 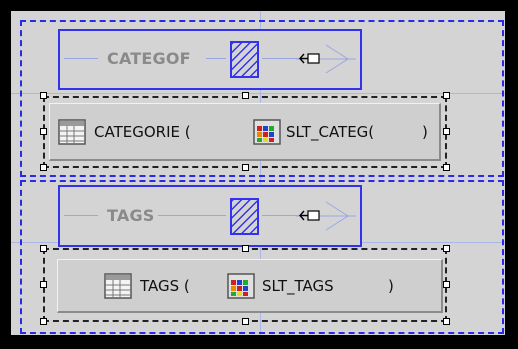 I want to click on field-name: TAGS (, so click(x=165, y=286).